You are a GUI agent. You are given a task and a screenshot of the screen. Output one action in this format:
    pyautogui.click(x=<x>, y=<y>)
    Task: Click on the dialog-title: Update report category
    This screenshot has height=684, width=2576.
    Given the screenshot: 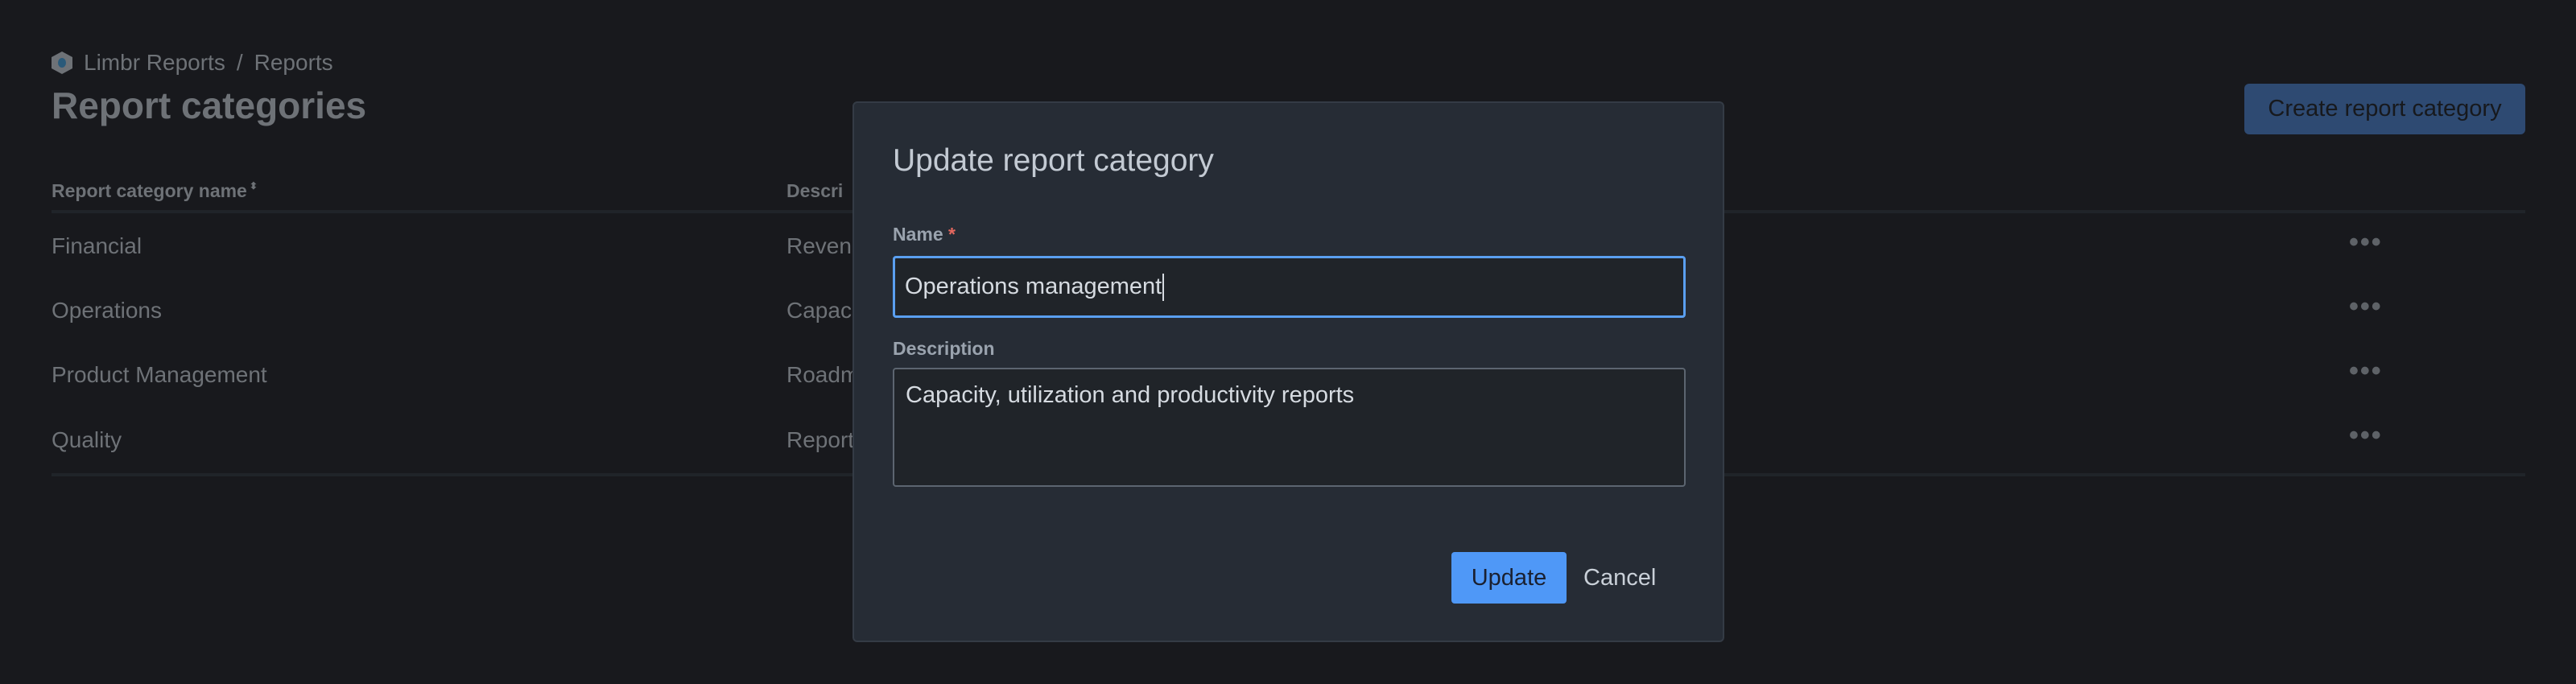 What is the action you would take?
    pyautogui.click(x=1053, y=160)
    